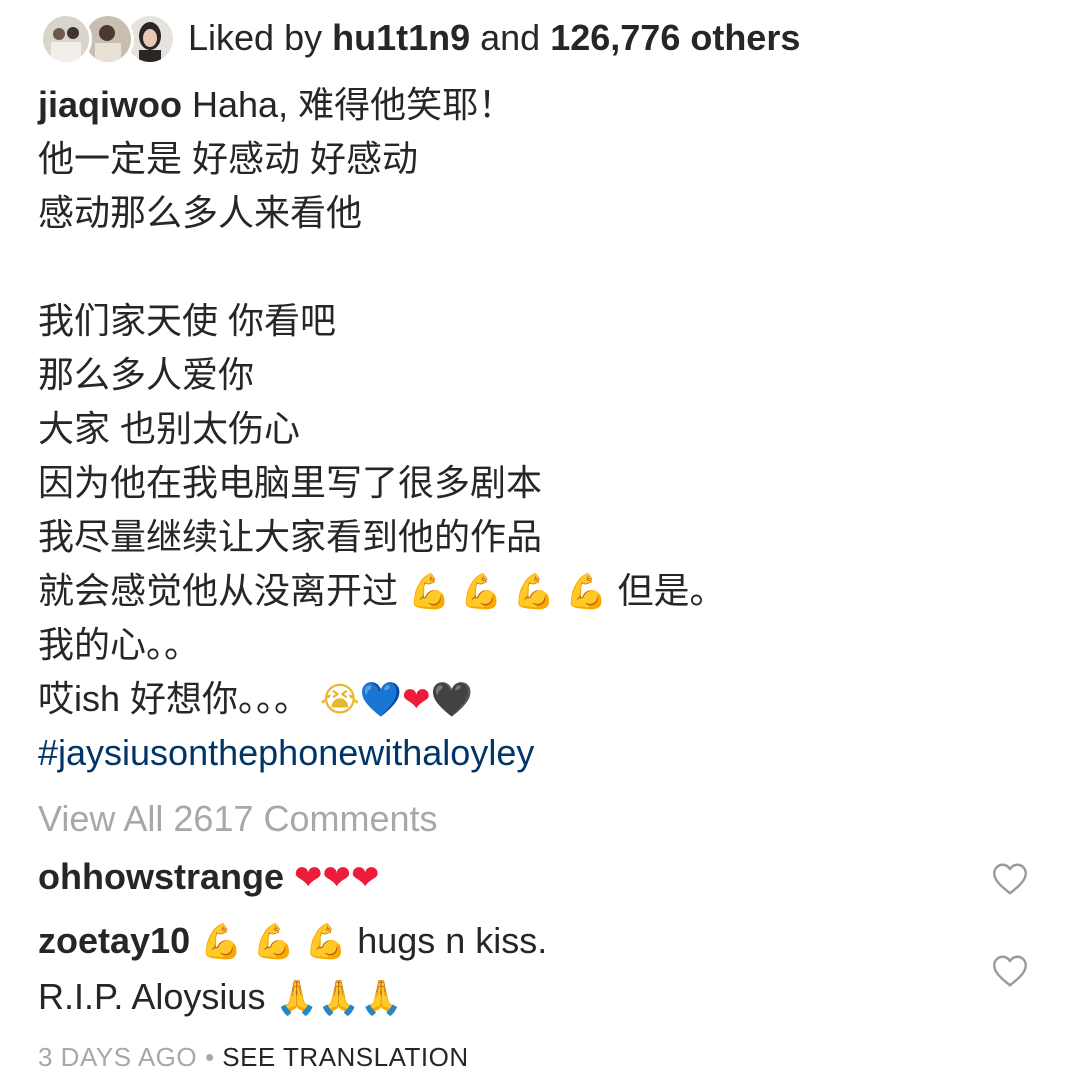 This screenshot has height=1080, width=1080. I want to click on caption-text: Haha, 难得他笑耶！, so click(353, 104).